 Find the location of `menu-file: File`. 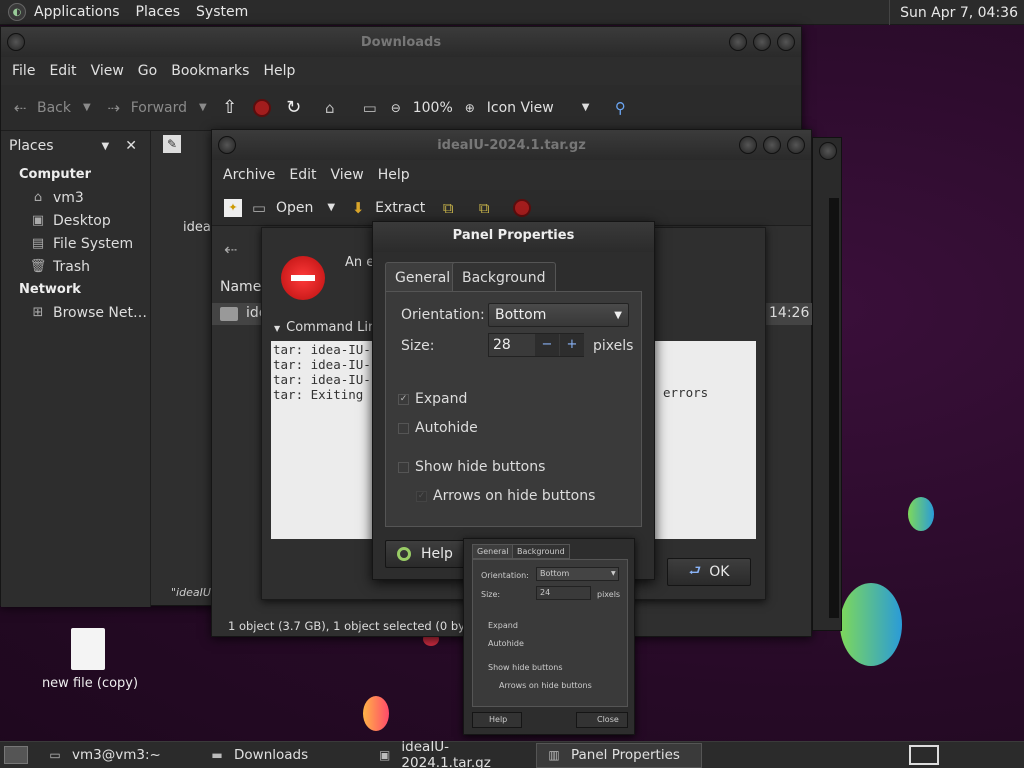

menu-file: File is located at coordinates (23, 71).